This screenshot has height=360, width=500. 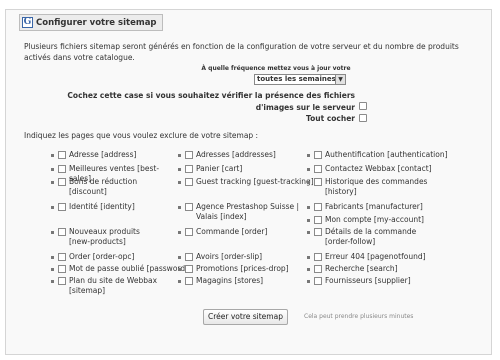 I want to click on check-all-label: Tout cocher, so click(x=330, y=118).